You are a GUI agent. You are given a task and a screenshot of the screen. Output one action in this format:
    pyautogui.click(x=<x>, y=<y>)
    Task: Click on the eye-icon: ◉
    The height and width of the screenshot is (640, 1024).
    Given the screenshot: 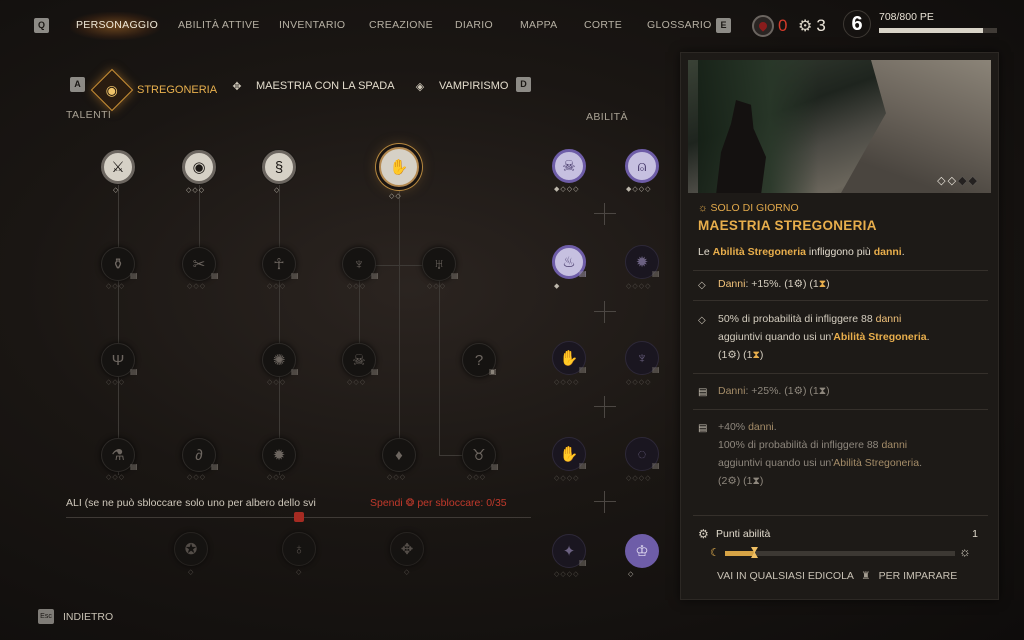 What is the action you would take?
    pyautogui.click(x=199, y=167)
    